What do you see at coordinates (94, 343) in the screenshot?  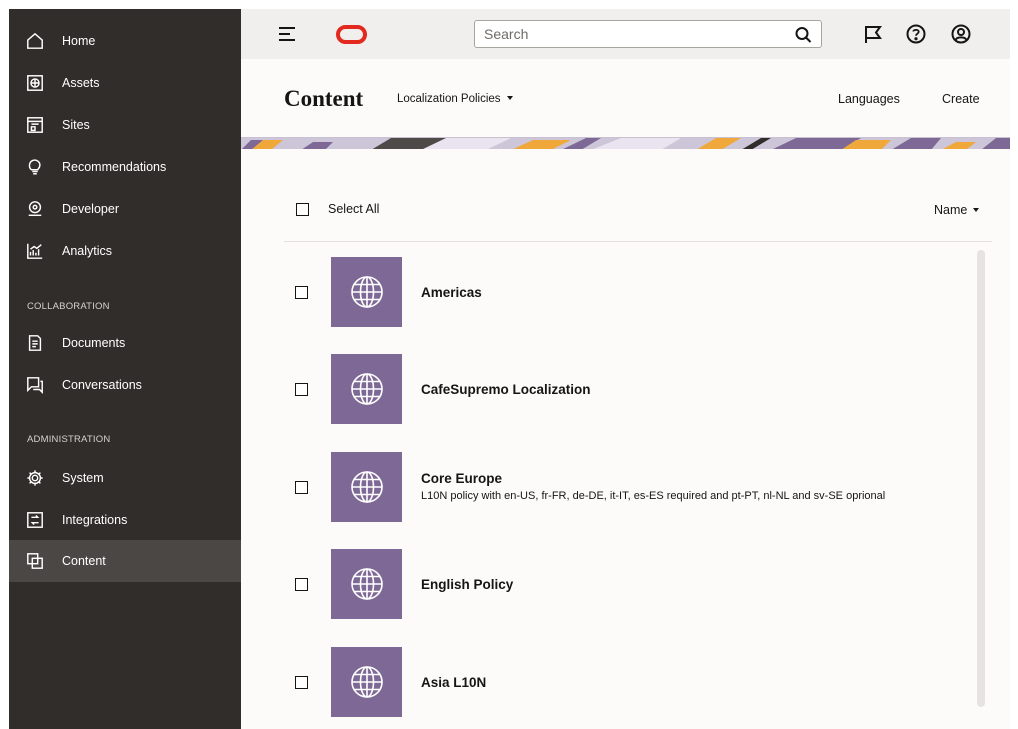 I see `sidebar-item-label: Documents` at bounding box center [94, 343].